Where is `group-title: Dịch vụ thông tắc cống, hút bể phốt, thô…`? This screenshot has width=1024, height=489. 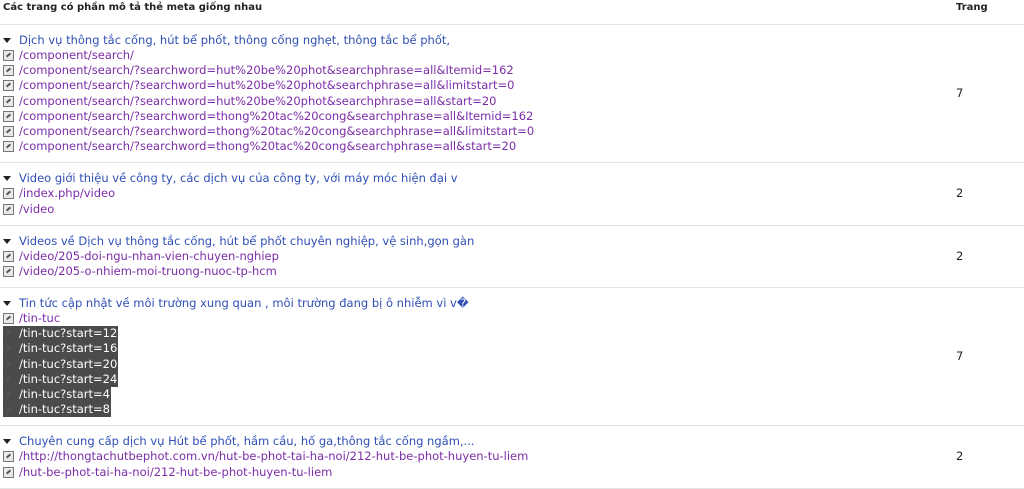 group-title: Dịch vụ thông tắc cống, hút bể phốt, thô… is located at coordinates (234, 40).